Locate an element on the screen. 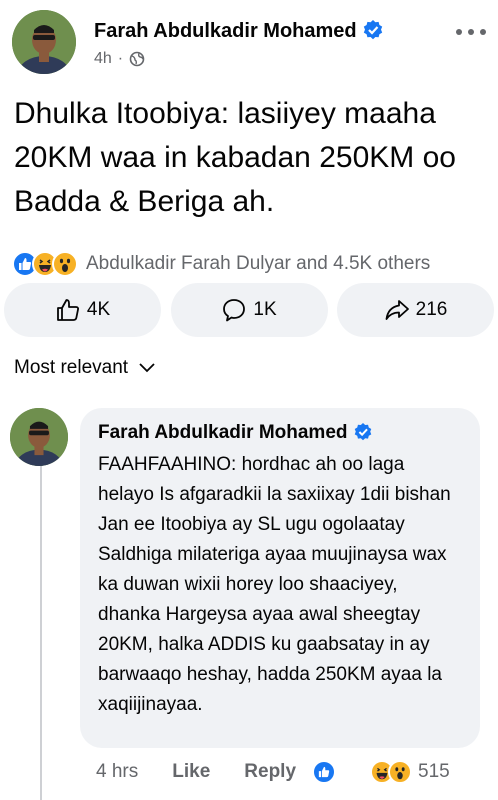  comment-sort-selector: Most relevant is located at coordinates (85, 368).